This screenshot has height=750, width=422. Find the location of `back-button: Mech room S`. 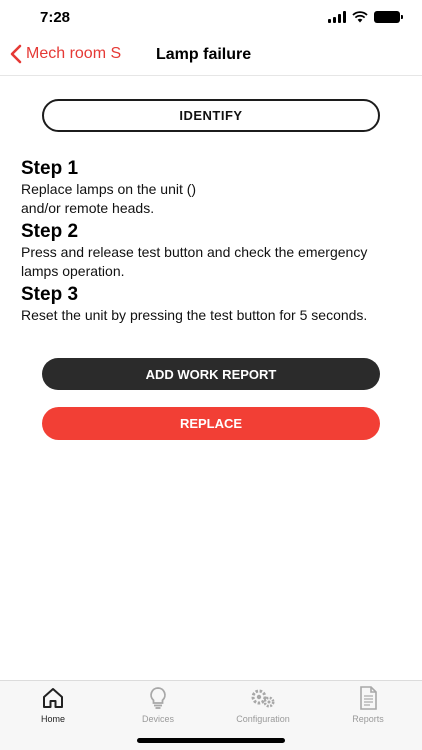

back-button: Mech room S is located at coordinates (65, 54).